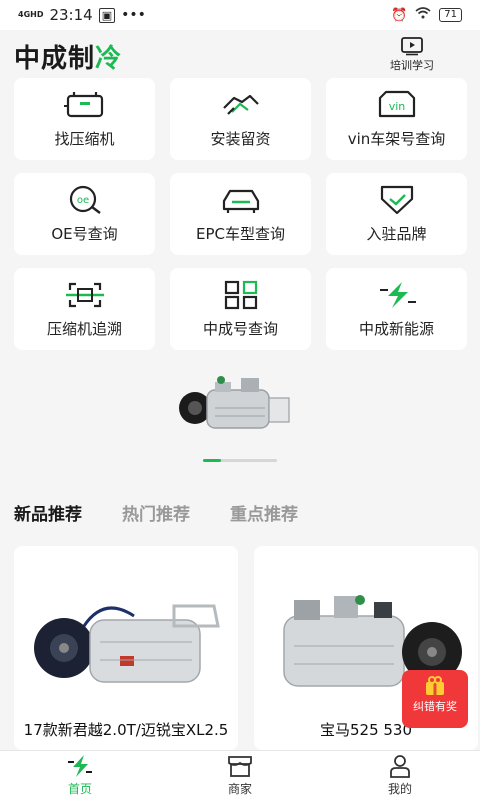  I want to click on svg-text: vin, so click(396, 106).